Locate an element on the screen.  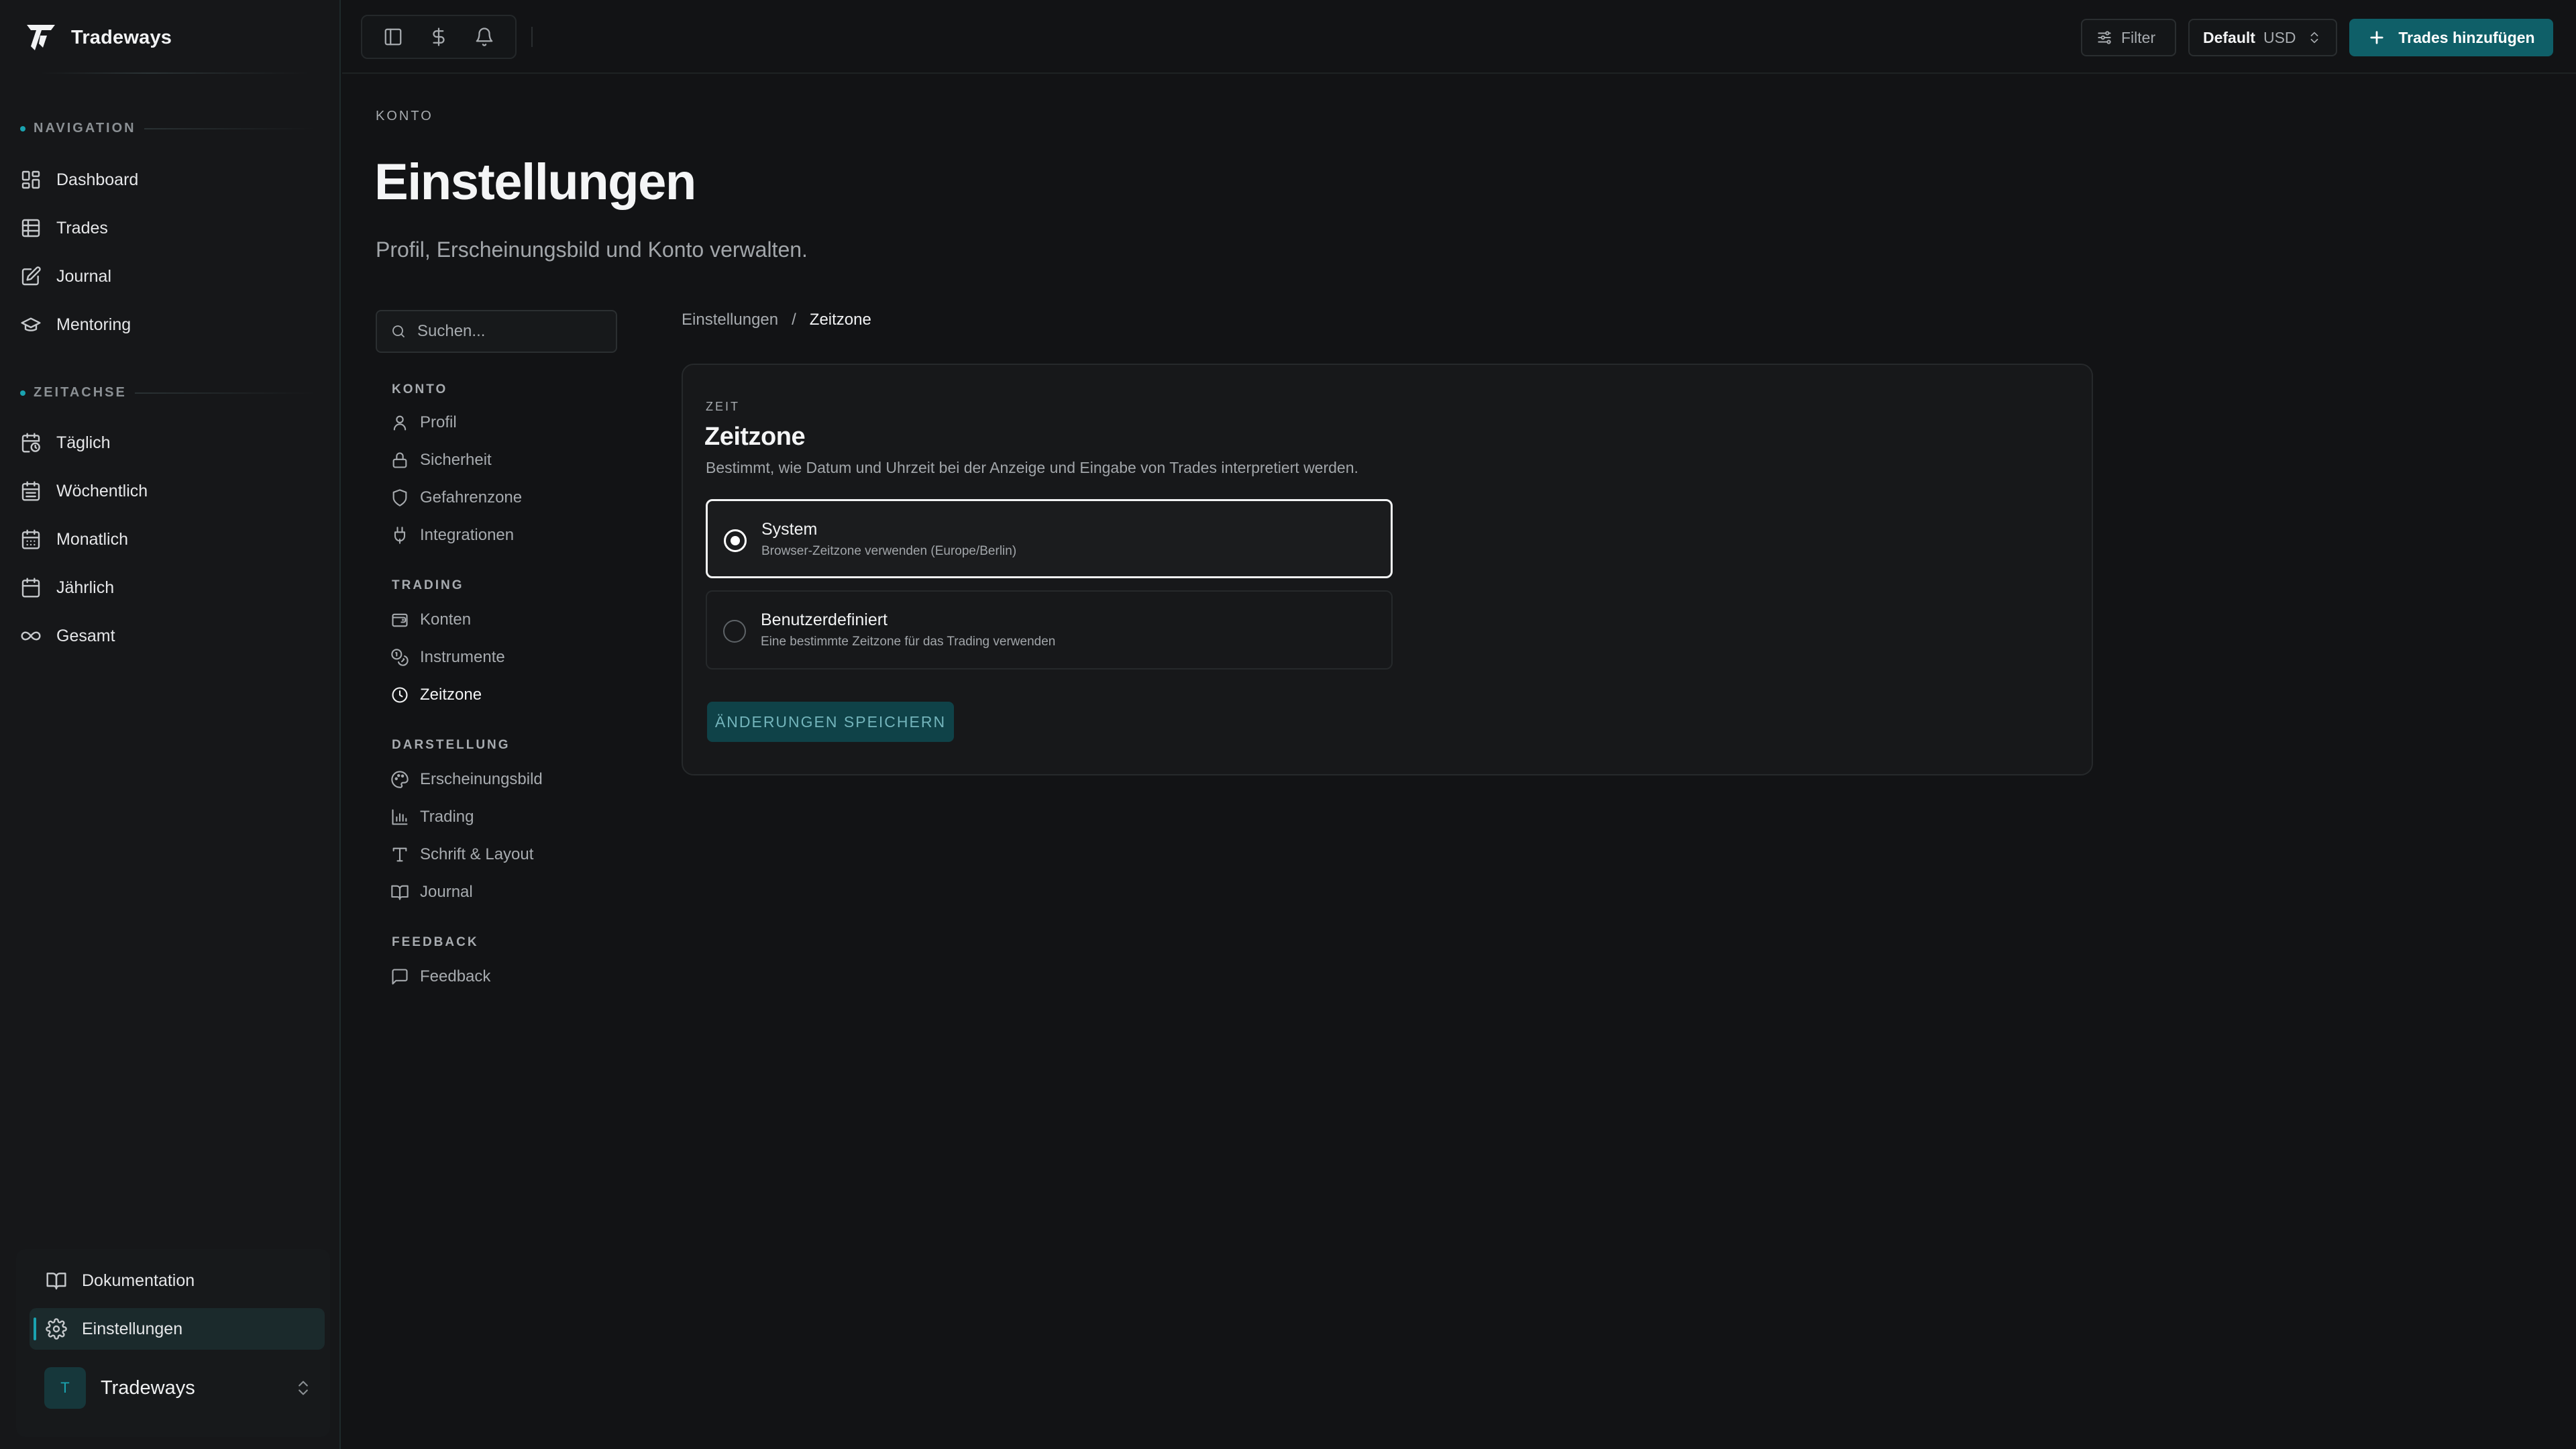
nav-label: Wöchentlich is located at coordinates (102, 490).